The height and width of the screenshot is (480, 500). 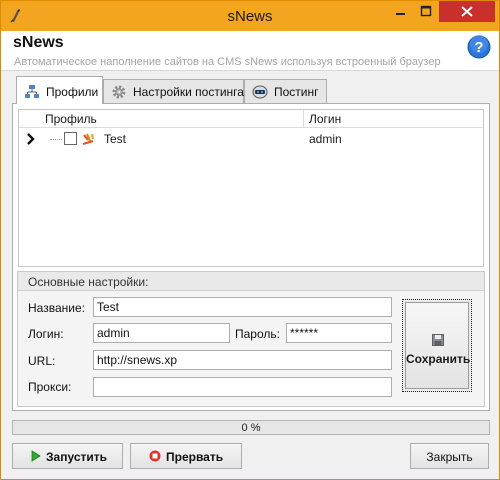 What do you see at coordinates (257, 334) in the screenshot?
I see `password-label: Пароль:` at bounding box center [257, 334].